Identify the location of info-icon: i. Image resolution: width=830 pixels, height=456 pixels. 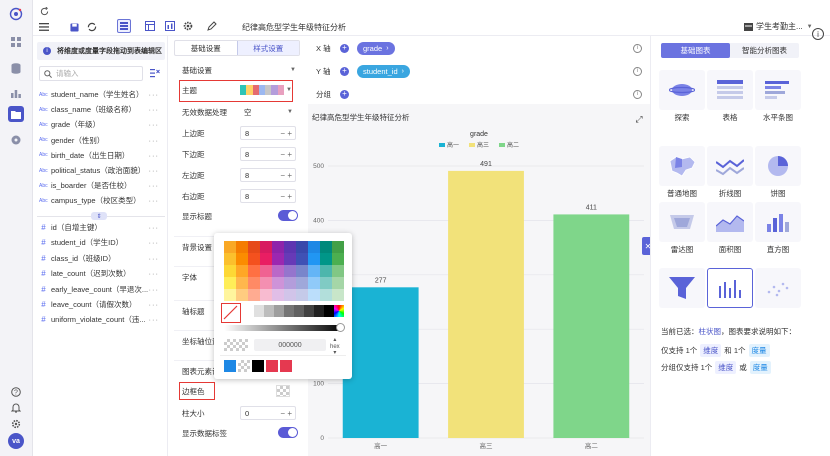
(818, 34).